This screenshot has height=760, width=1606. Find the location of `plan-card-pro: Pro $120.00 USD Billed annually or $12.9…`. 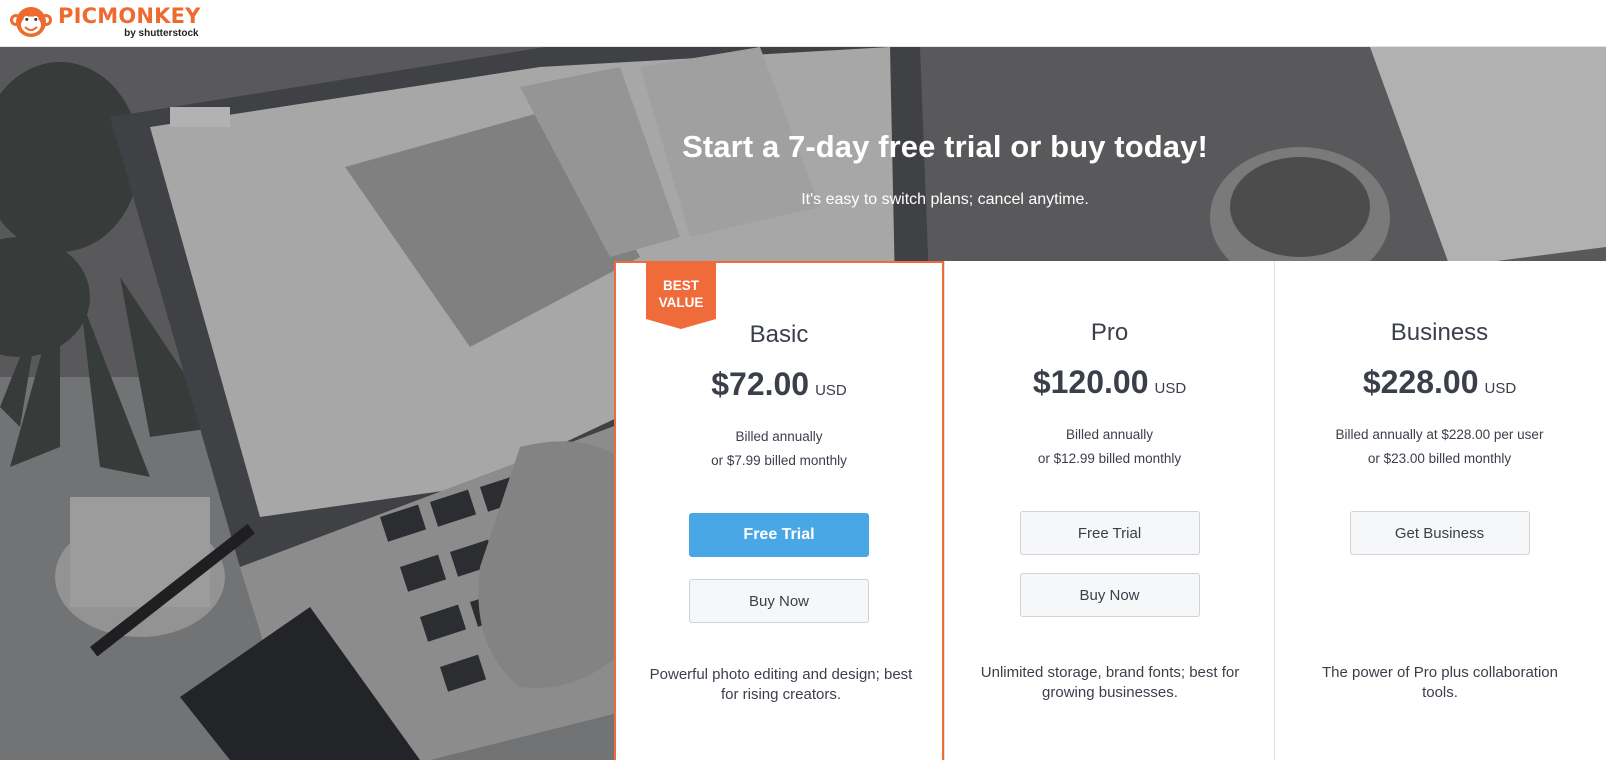

plan-card-pro: Pro $120.00 USD Billed annually or $12.9… is located at coordinates (1109, 510).